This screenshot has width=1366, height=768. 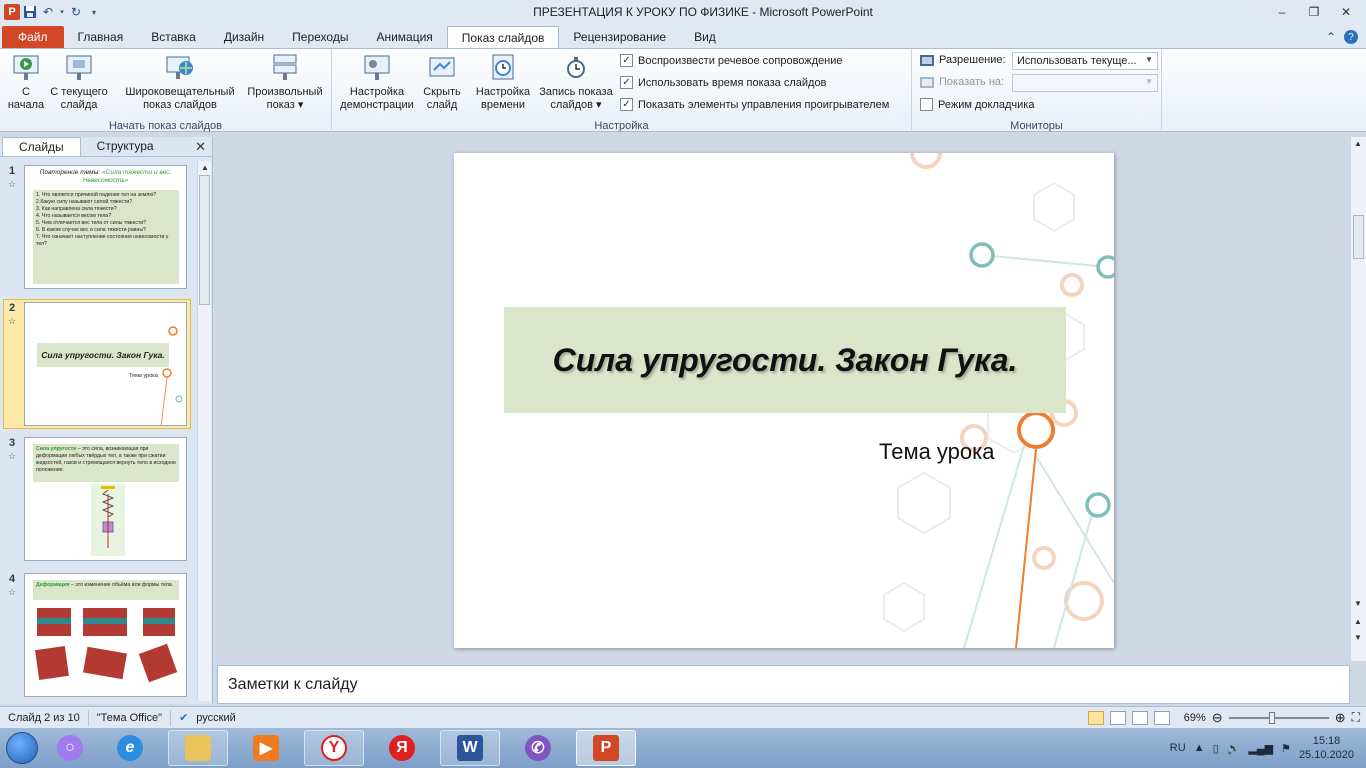 What do you see at coordinates (538, 748) in the screenshot?
I see `taskbar-viber: ✆` at bounding box center [538, 748].